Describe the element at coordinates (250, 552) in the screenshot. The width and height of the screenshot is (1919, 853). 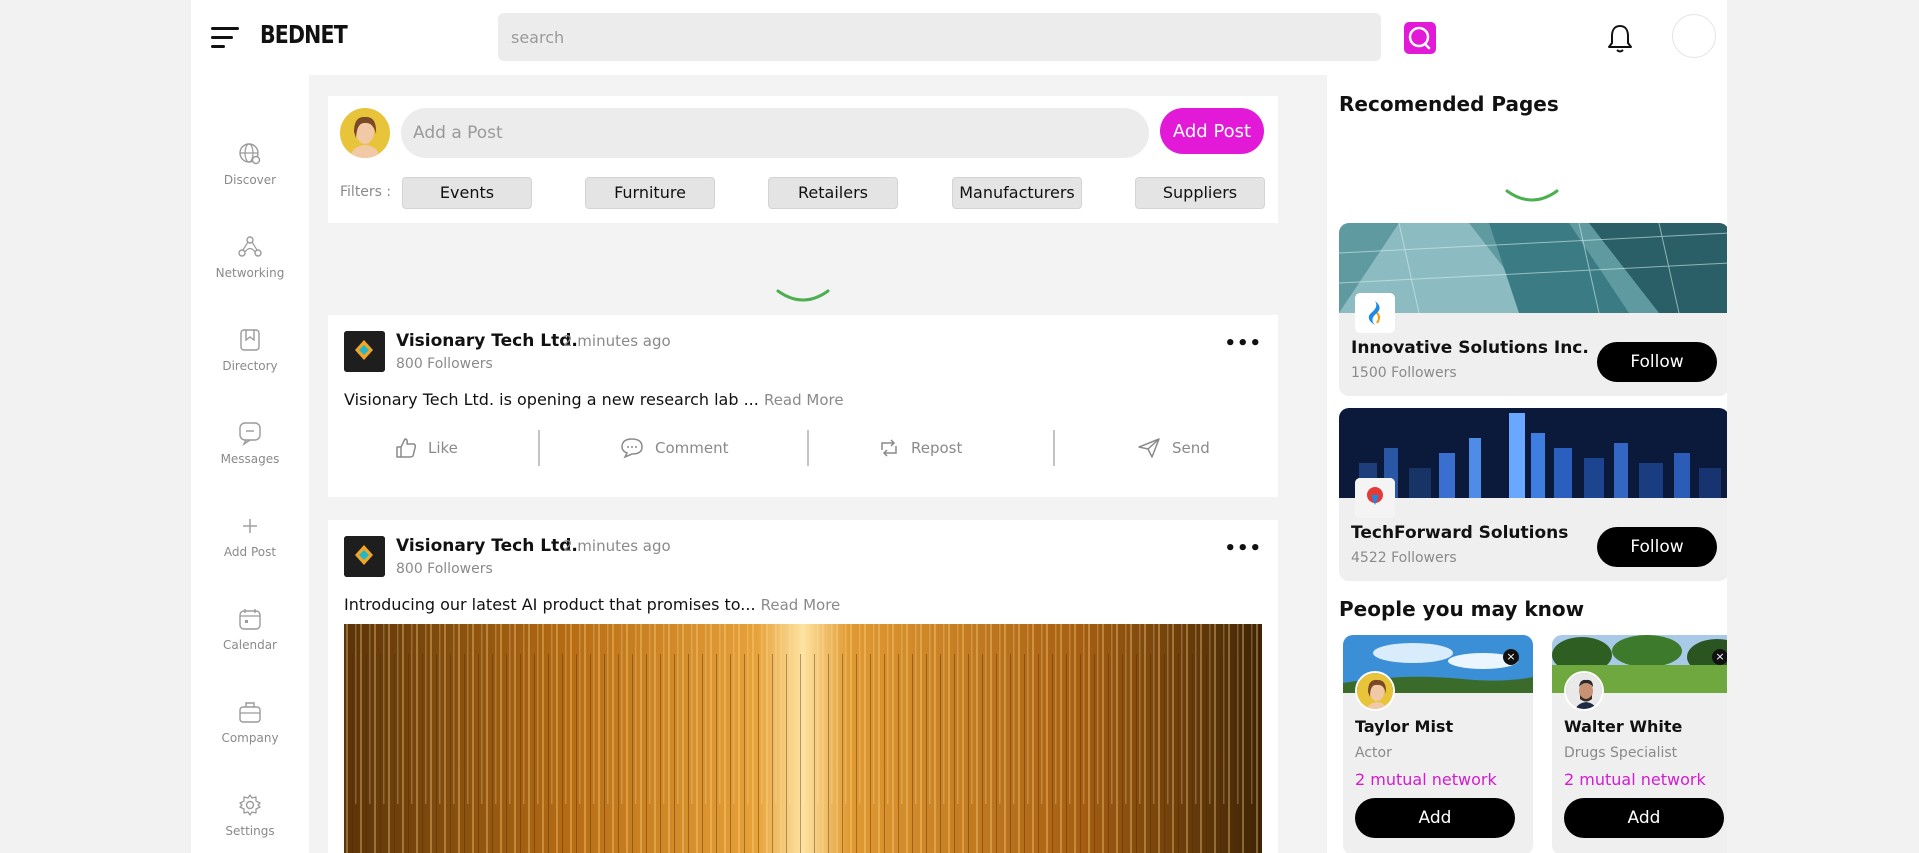
I see `sidebar-item-label: Add Post` at that location.